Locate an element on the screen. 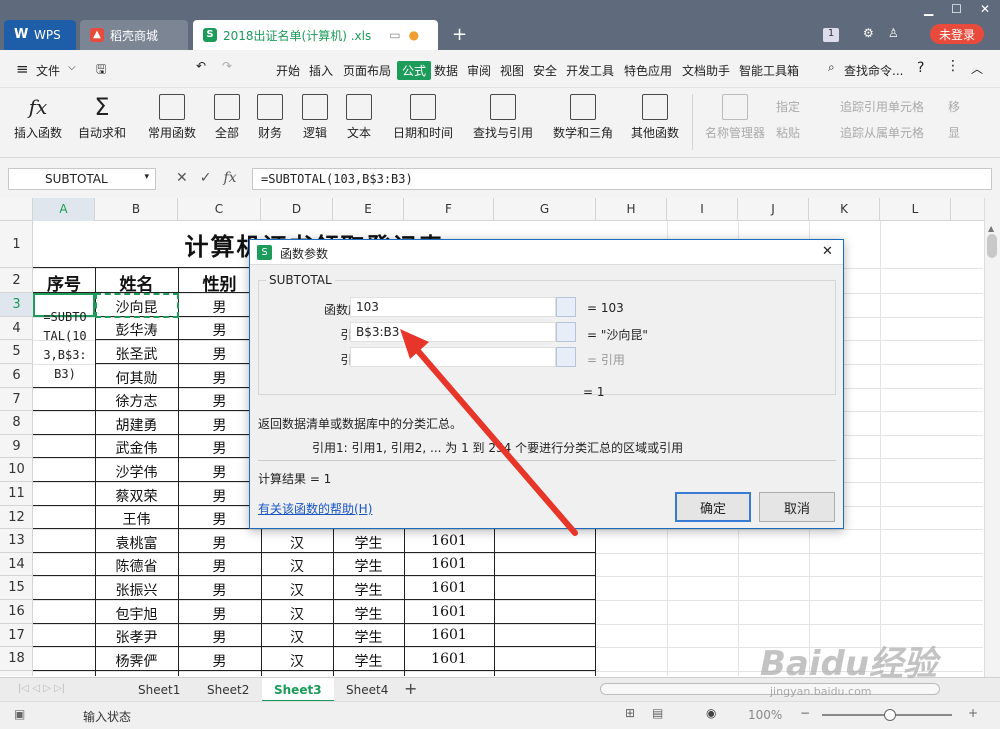 The height and width of the screenshot is (729, 1000). watermark-url: jingyan.baidu.com is located at coordinates (821, 691).